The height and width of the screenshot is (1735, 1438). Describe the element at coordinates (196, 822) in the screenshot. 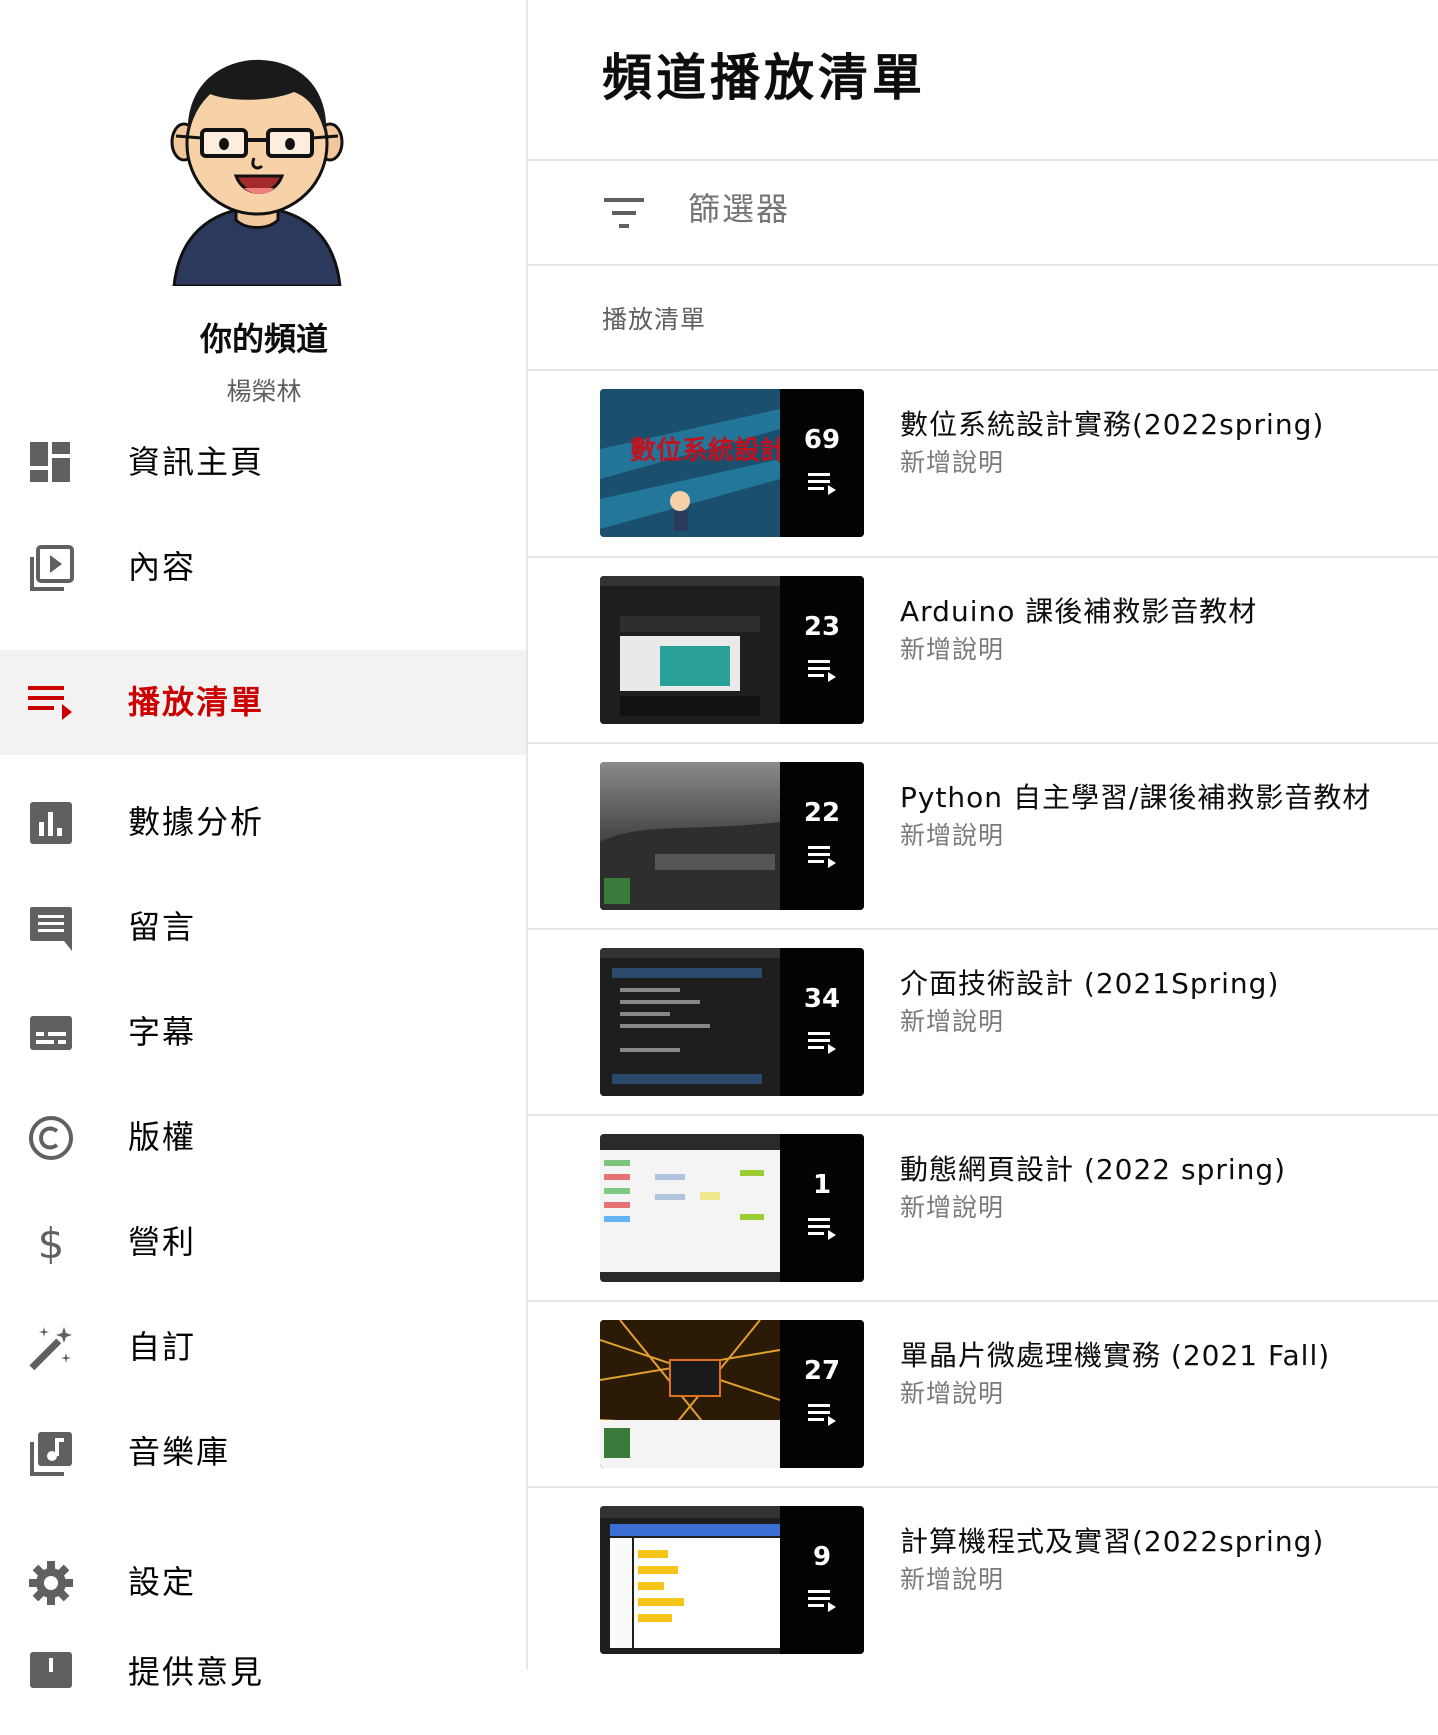

I see `sidebar-item-label: 數據分析` at that location.